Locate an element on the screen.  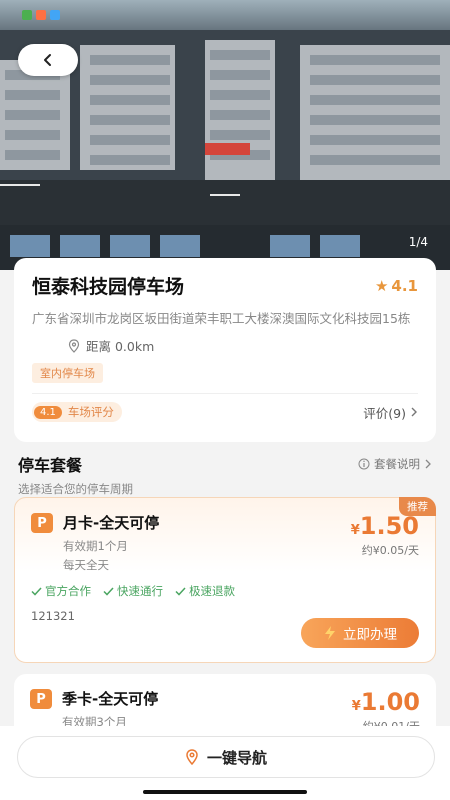
chevron-left-icon is located at coordinates (47, 60).